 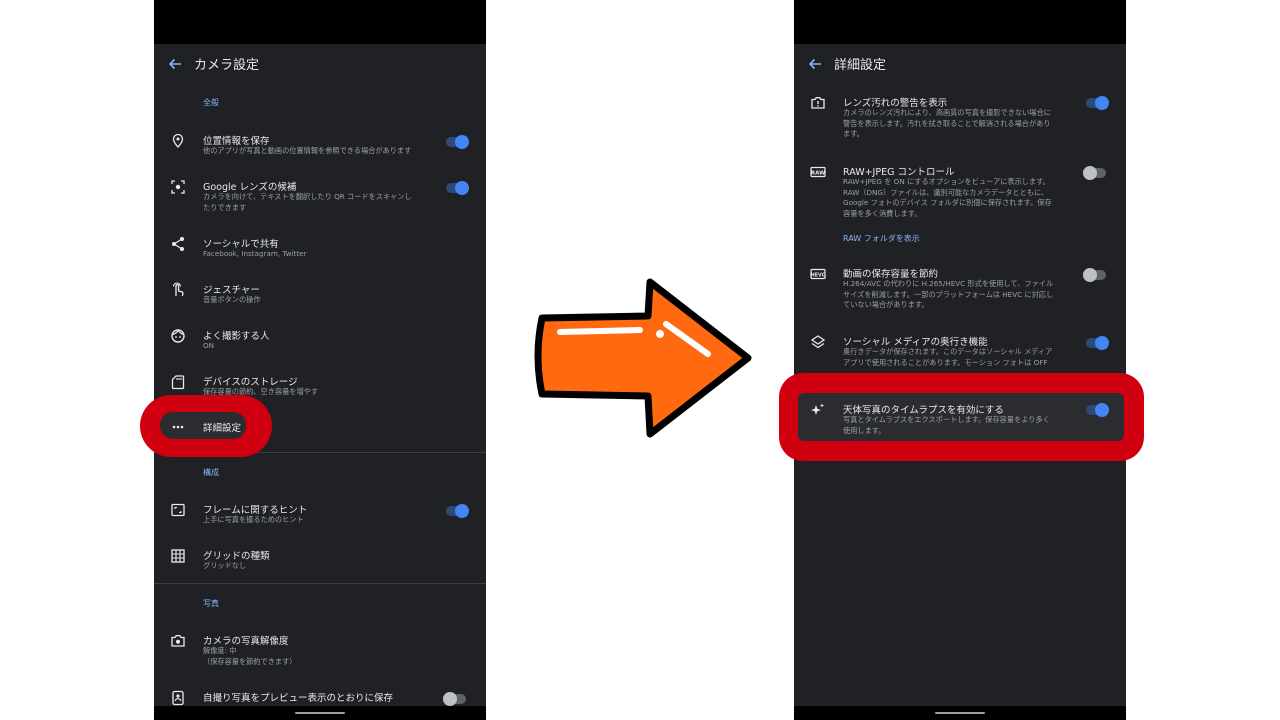 What do you see at coordinates (298, 698) in the screenshot?
I see `setting-title: 自撮り写真をプレビュー表示のとおりに保存` at bounding box center [298, 698].